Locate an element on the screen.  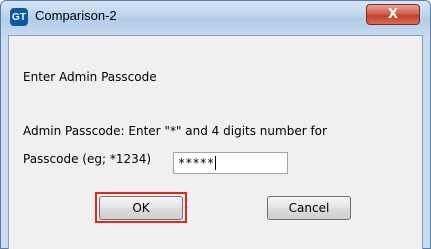
ok-button: OK is located at coordinates (141, 208).